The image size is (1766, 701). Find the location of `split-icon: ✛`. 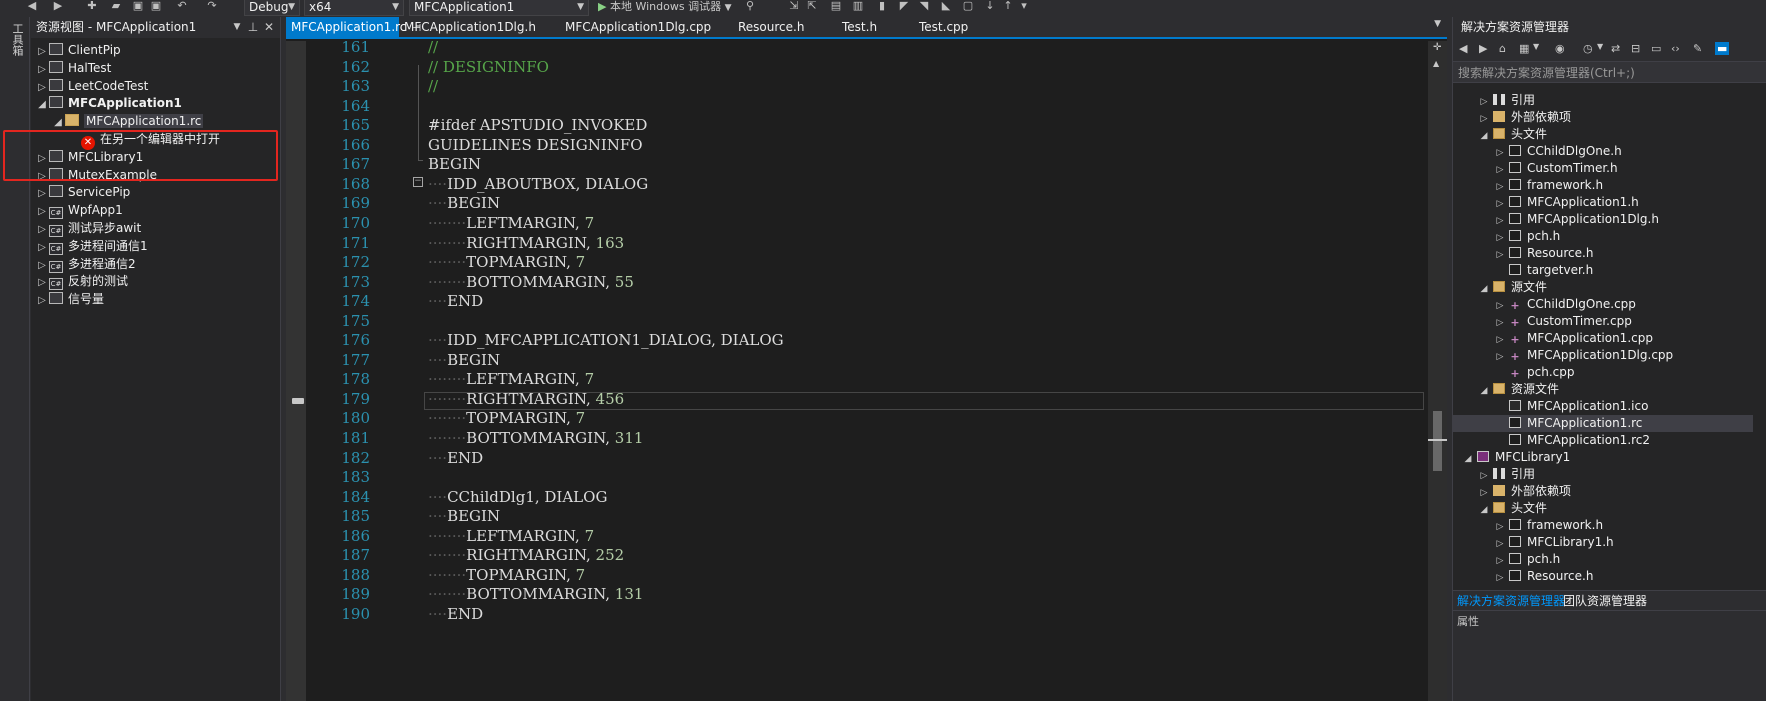

split-icon: ✛ is located at coordinates (1438, 48).